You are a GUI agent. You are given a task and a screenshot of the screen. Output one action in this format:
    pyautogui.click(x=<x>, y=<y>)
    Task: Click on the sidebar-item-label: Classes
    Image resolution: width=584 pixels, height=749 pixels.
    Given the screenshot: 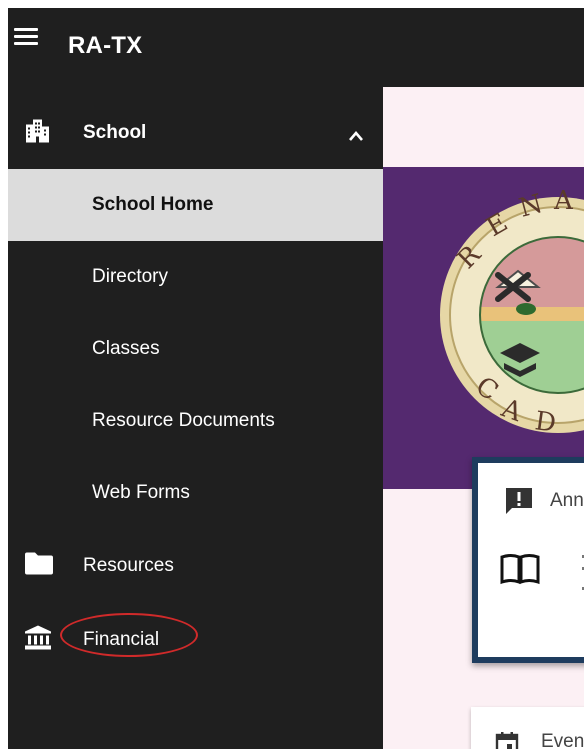 What is the action you would take?
    pyautogui.click(x=126, y=348)
    